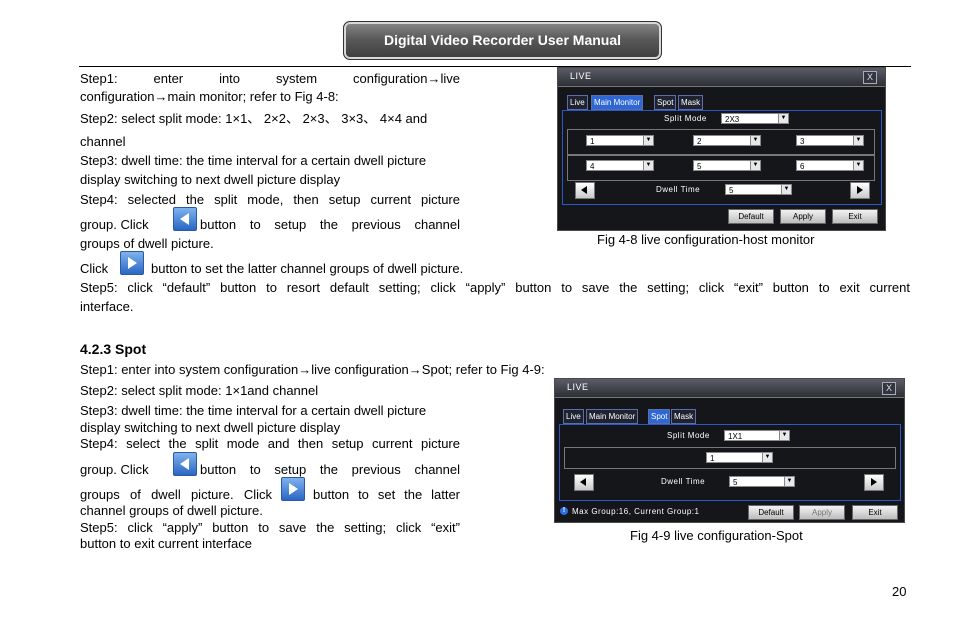  Describe the element at coordinates (199, 390) in the screenshot. I see `s2-step2: Step2: select split mode: 1×1and channel` at that location.